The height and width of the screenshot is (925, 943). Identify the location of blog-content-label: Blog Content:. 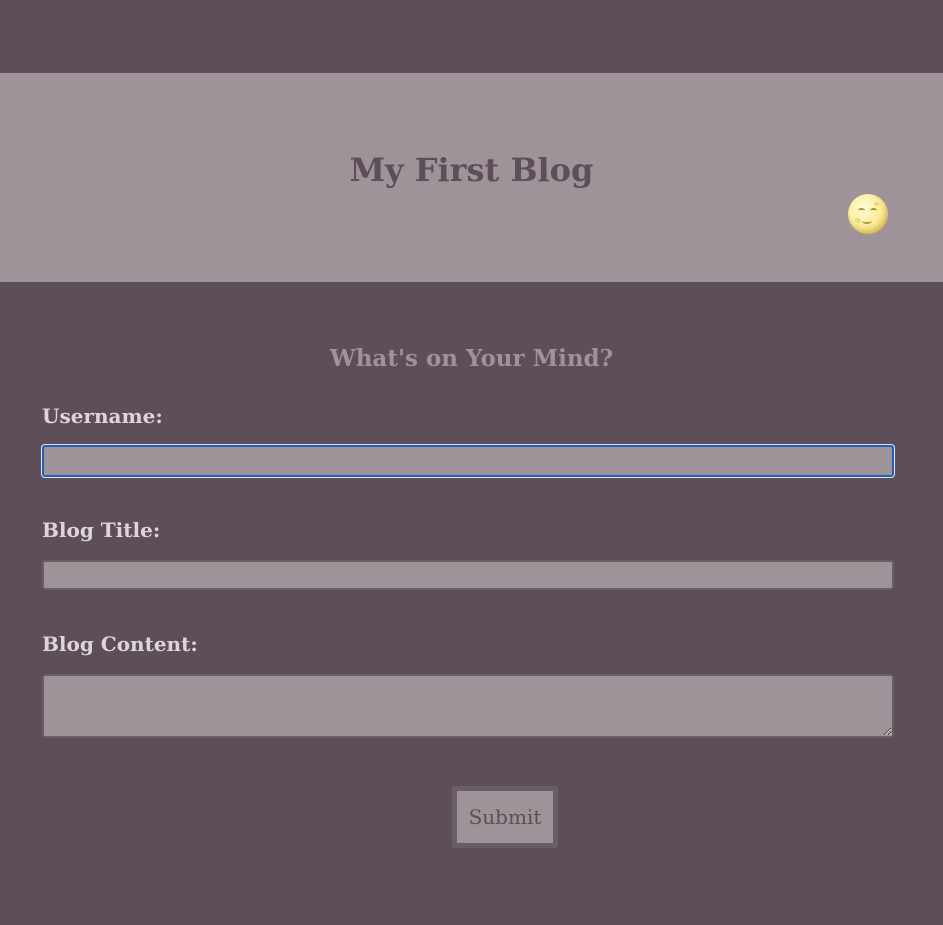
(120, 644).